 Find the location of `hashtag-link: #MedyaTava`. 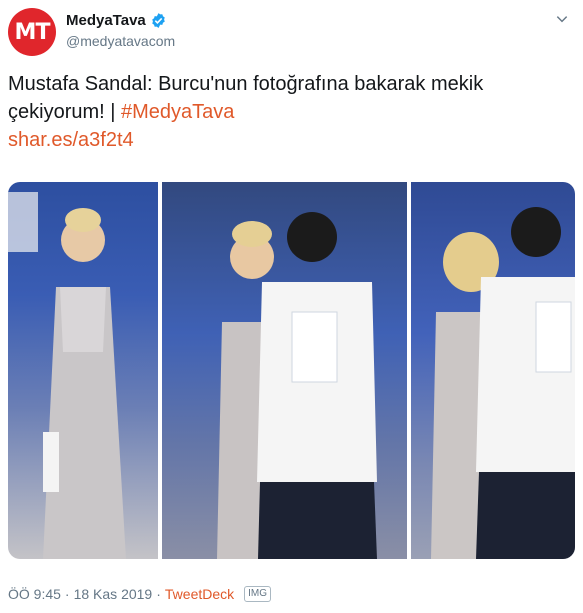

hashtag-link: #MedyaTava is located at coordinates (177, 112).